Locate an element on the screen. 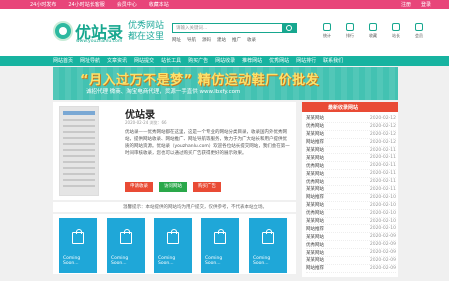 The image size is (449, 281). top-link: 24小时站长客服 is located at coordinates (86, 4).